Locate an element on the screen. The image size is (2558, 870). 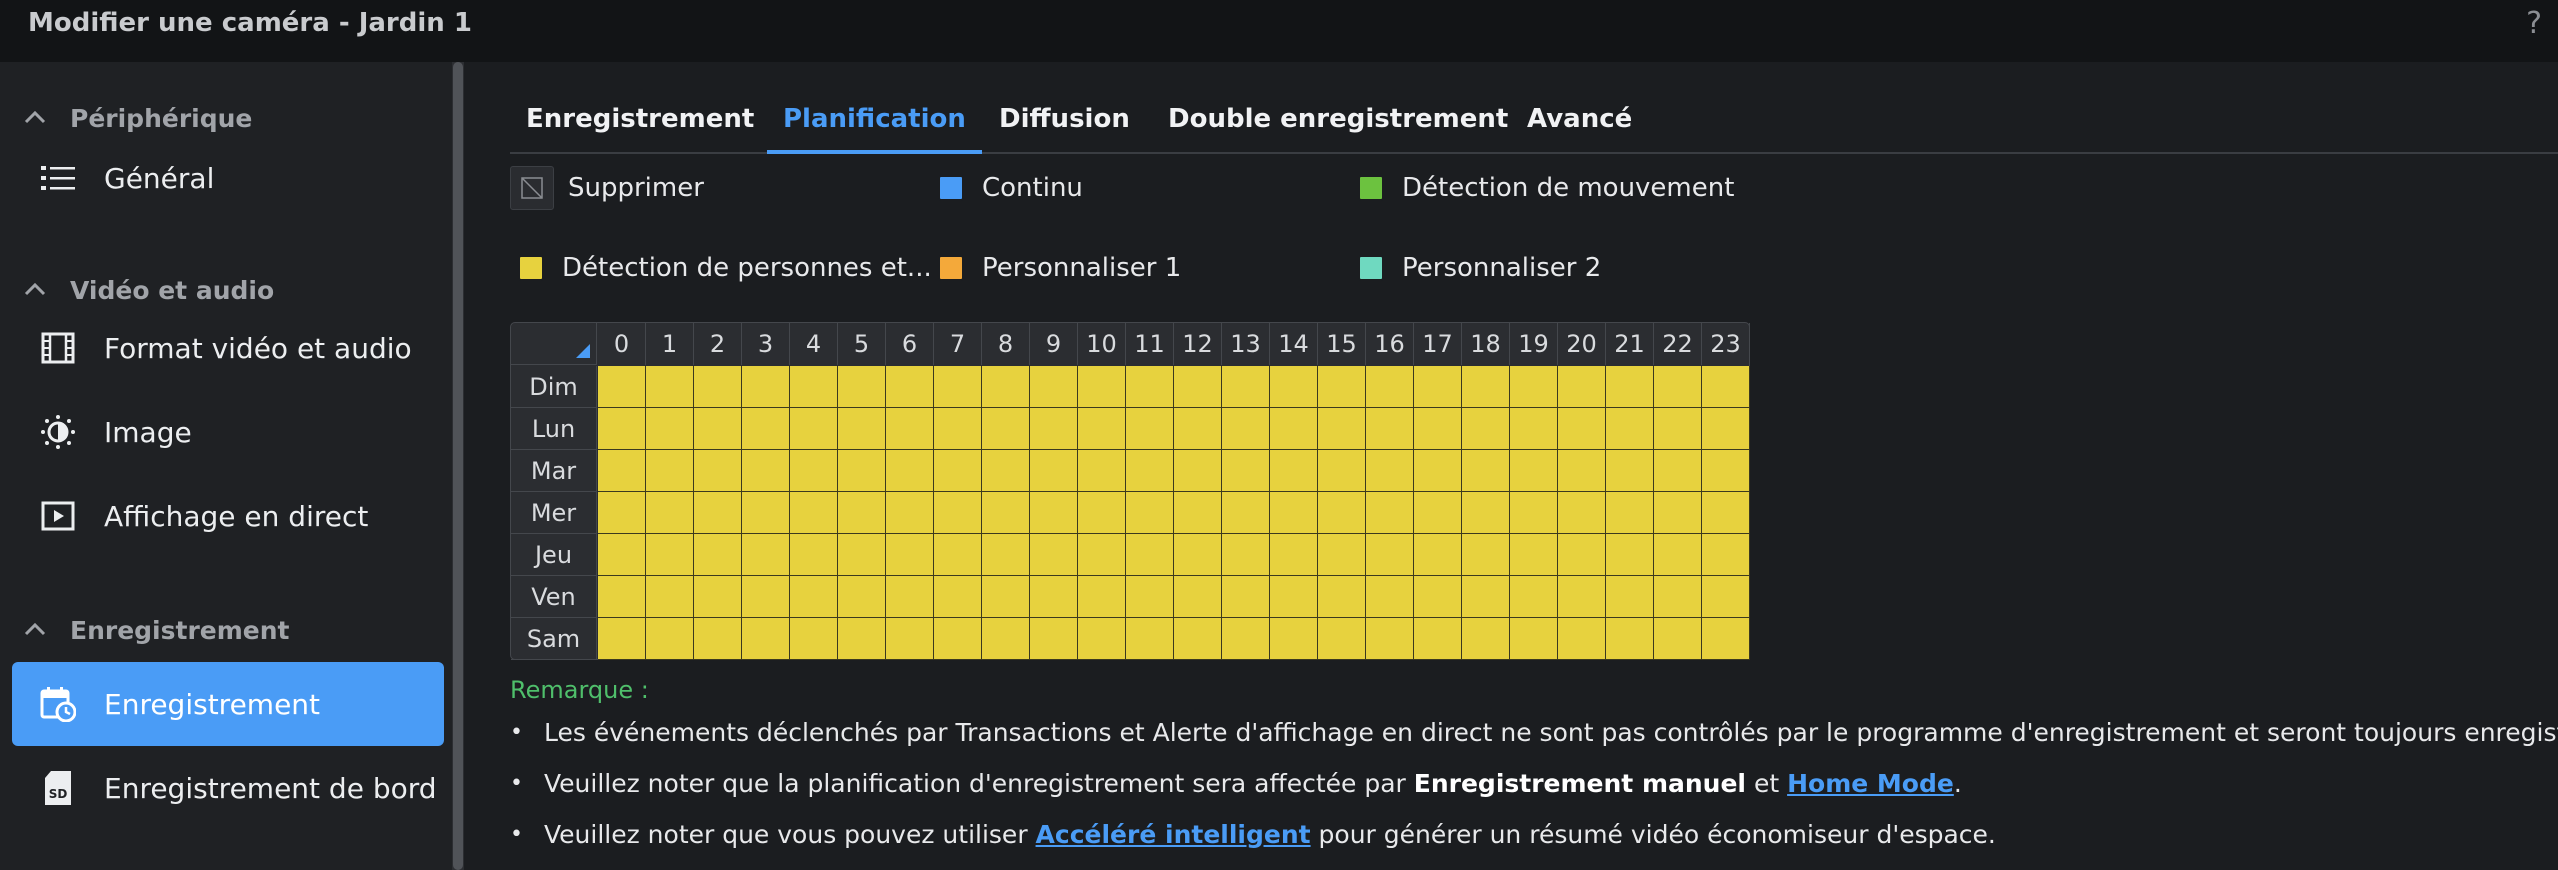
legend-continu: Continu is located at coordinates (1010, 188).